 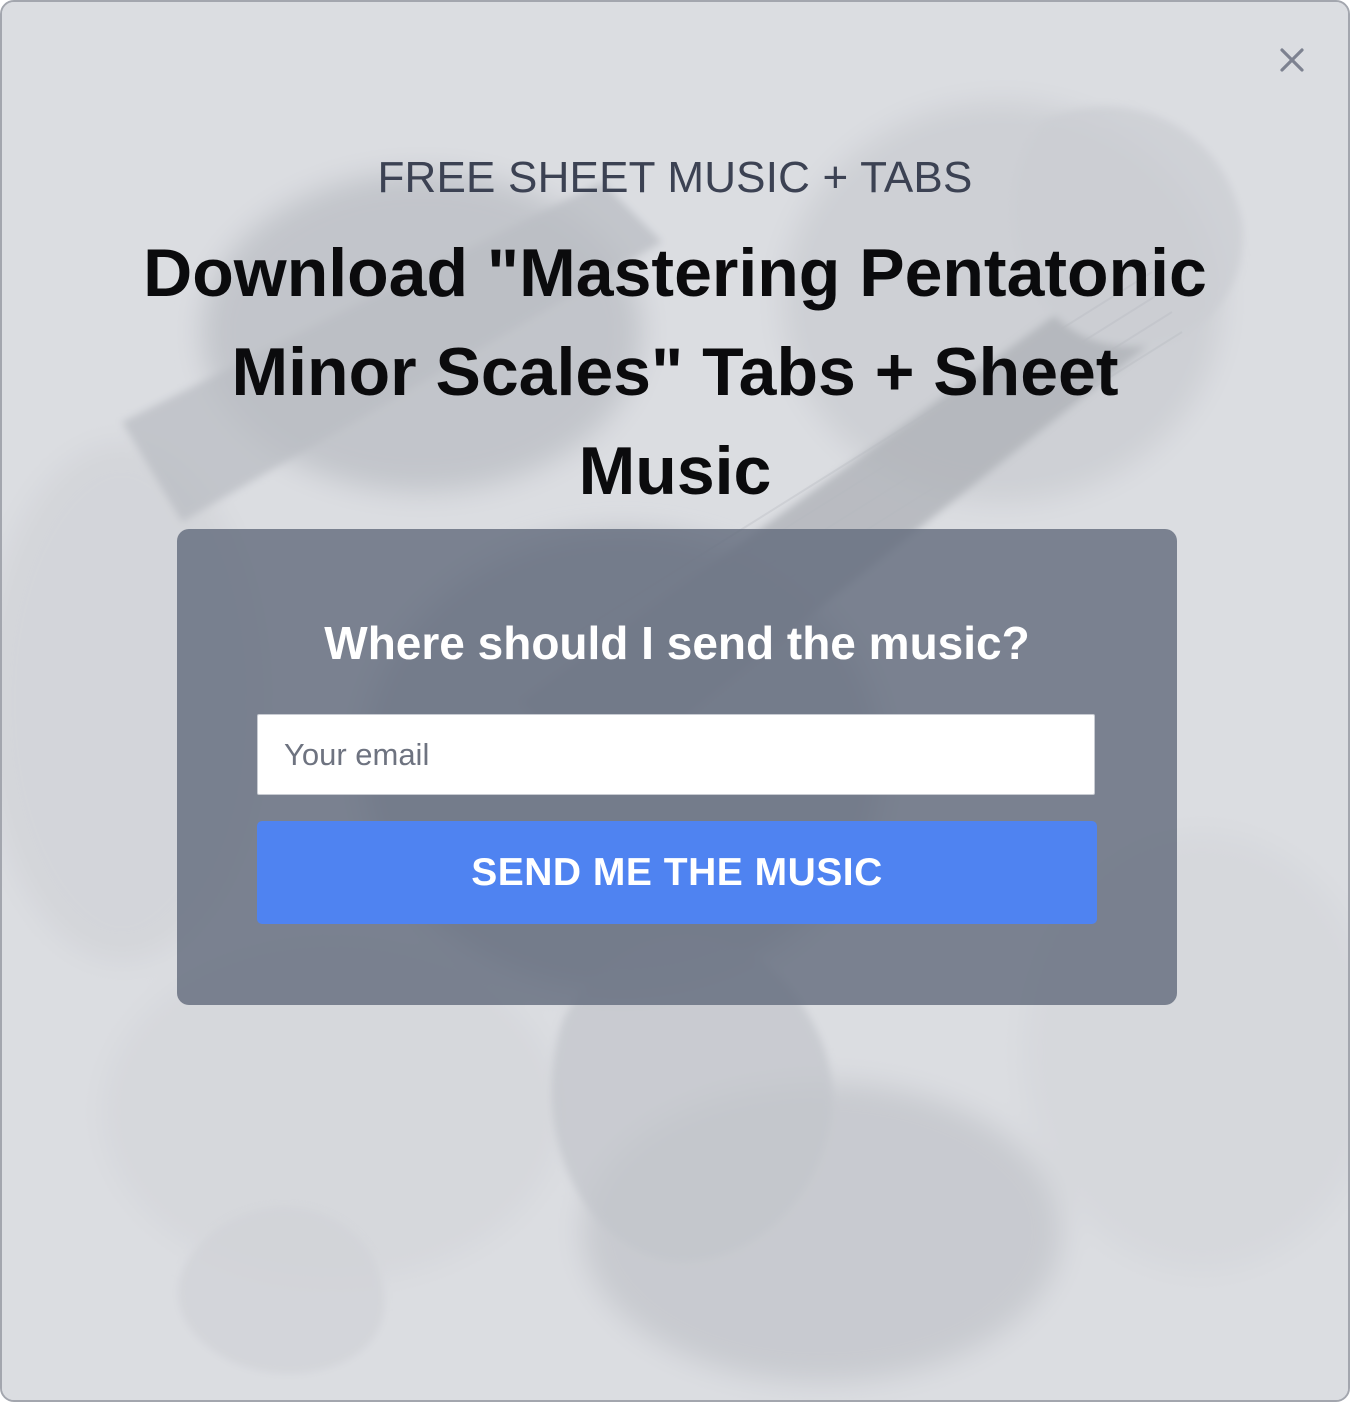 I want to click on close-button, so click(x=1292, y=60).